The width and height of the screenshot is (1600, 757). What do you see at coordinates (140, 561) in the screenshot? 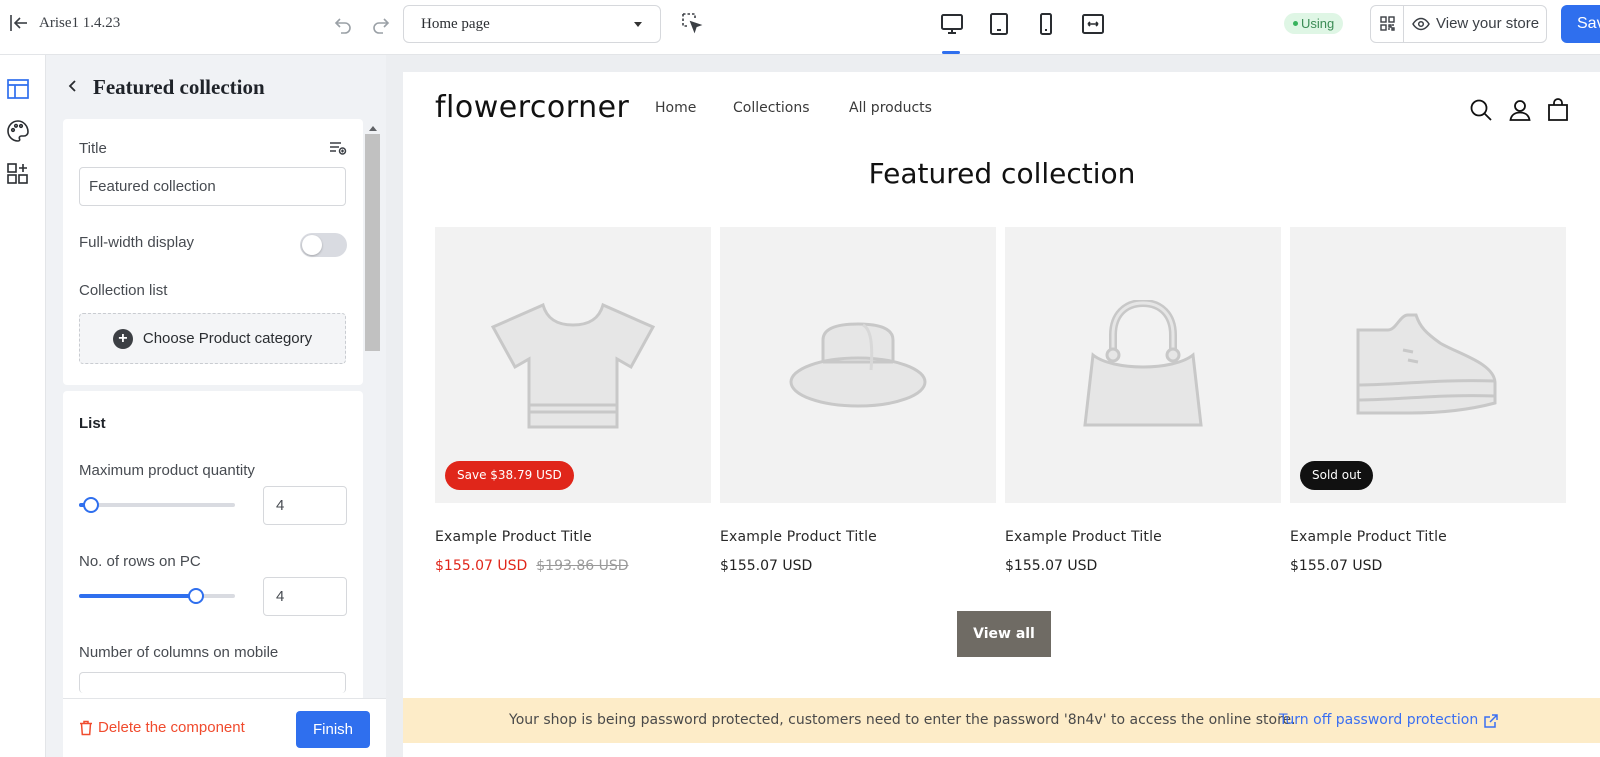
I see `rows-pc-label: No. of rows on PC` at bounding box center [140, 561].